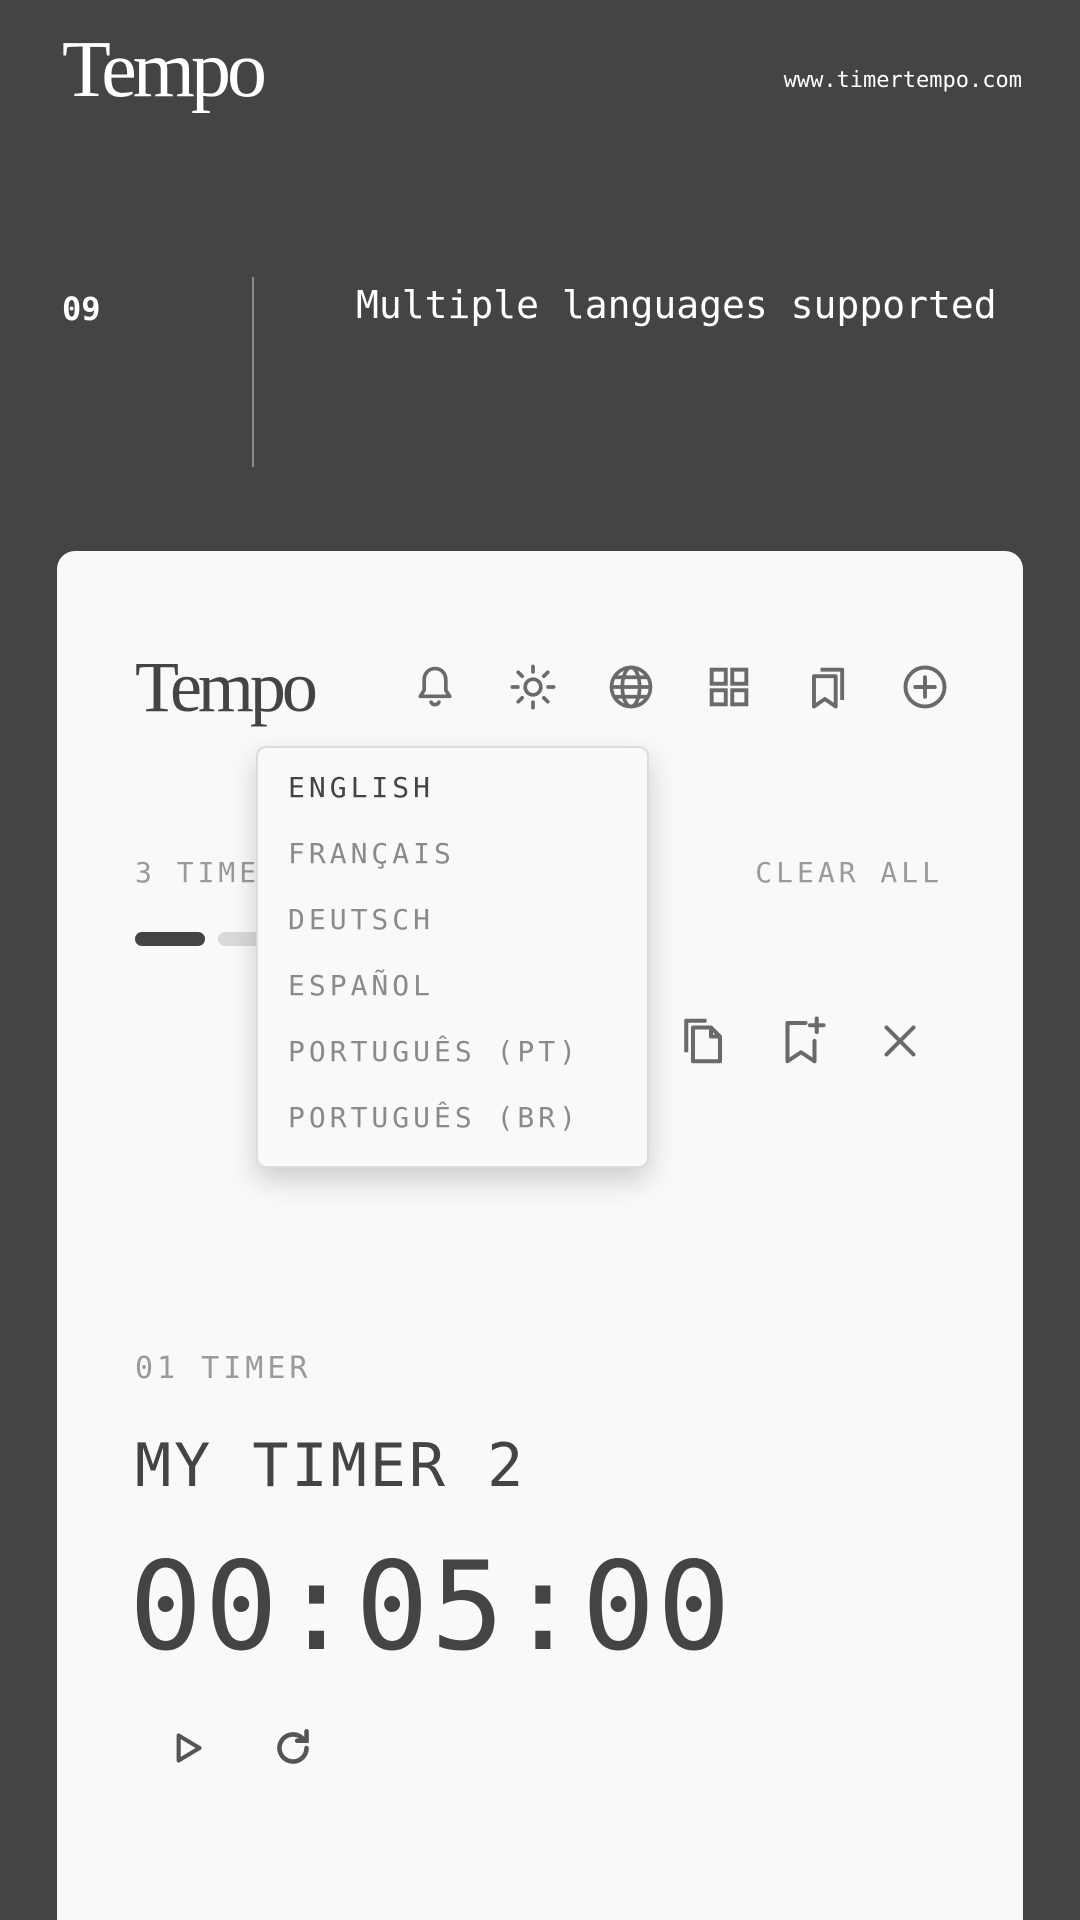 The height and width of the screenshot is (1920, 1080). Describe the element at coordinates (452, 929) in the screenshot. I see `language-option-deutsch: DEUTSCH` at that location.